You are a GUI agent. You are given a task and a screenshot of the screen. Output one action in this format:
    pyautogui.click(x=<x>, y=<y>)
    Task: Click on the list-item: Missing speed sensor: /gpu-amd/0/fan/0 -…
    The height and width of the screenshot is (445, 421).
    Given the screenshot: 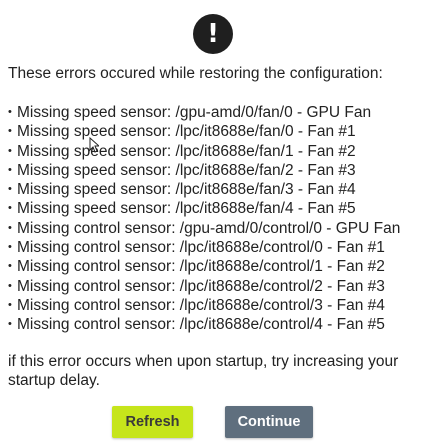 What is the action you would take?
    pyautogui.click(x=214, y=112)
    